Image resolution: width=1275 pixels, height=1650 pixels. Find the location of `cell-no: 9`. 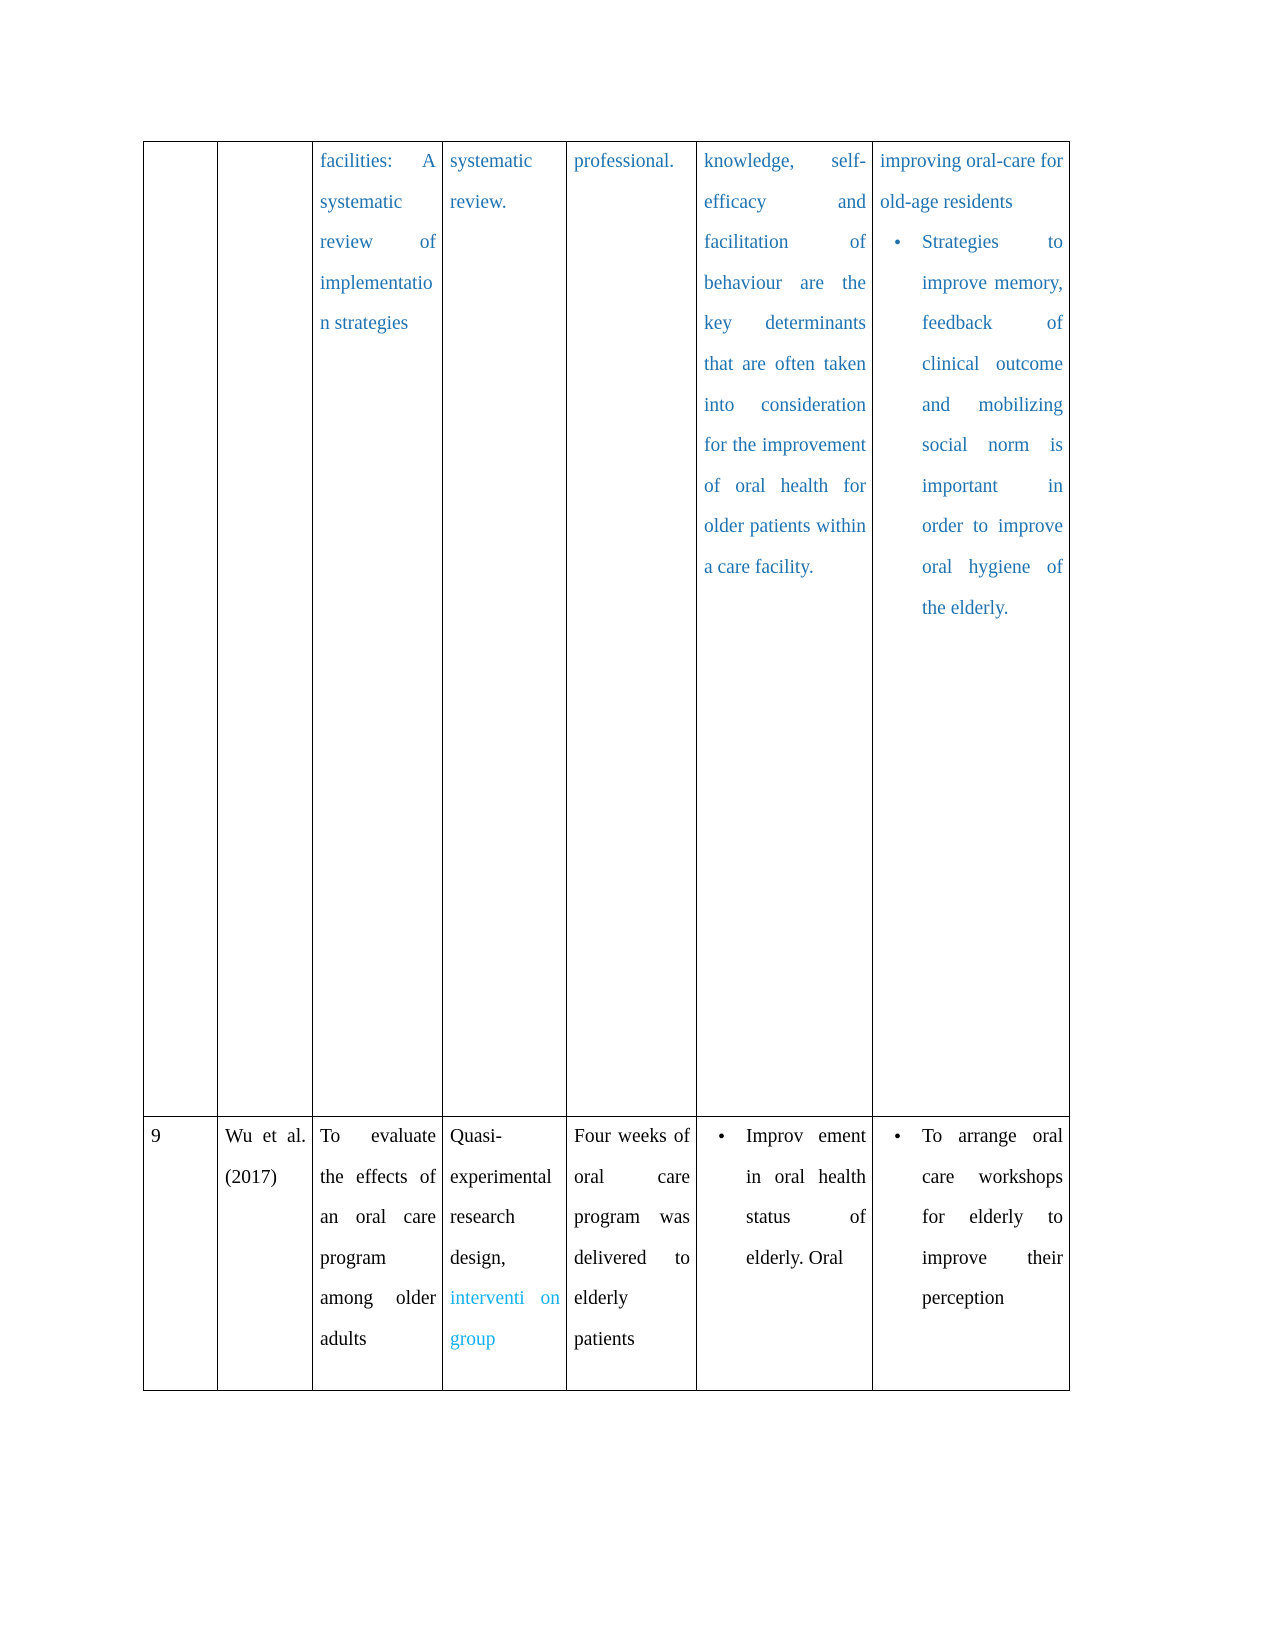

cell-no: 9 is located at coordinates (180, 1253).